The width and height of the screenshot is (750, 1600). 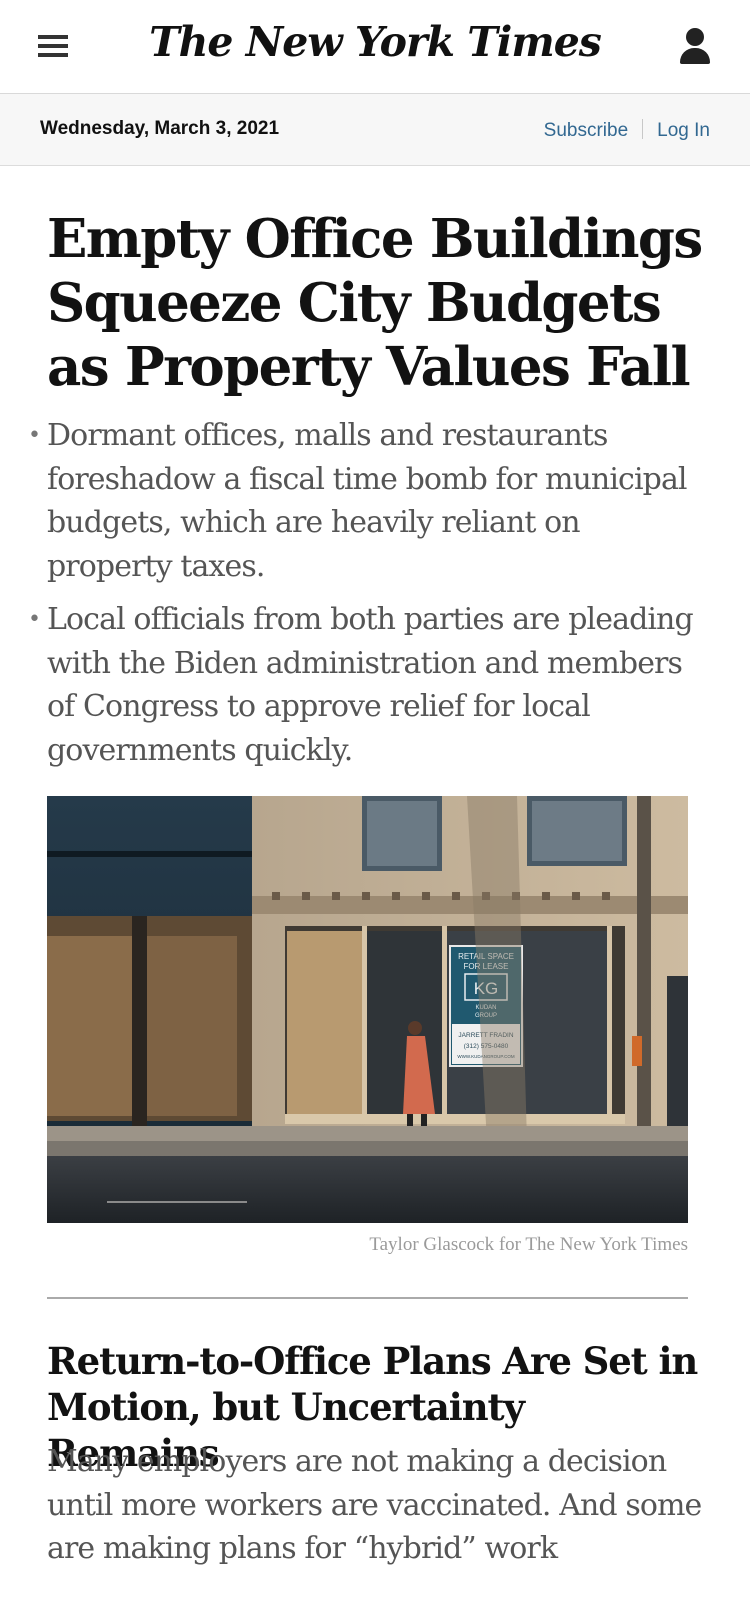 I want to click on account-links: Subscribe Log In, so click(x=627, y=130).